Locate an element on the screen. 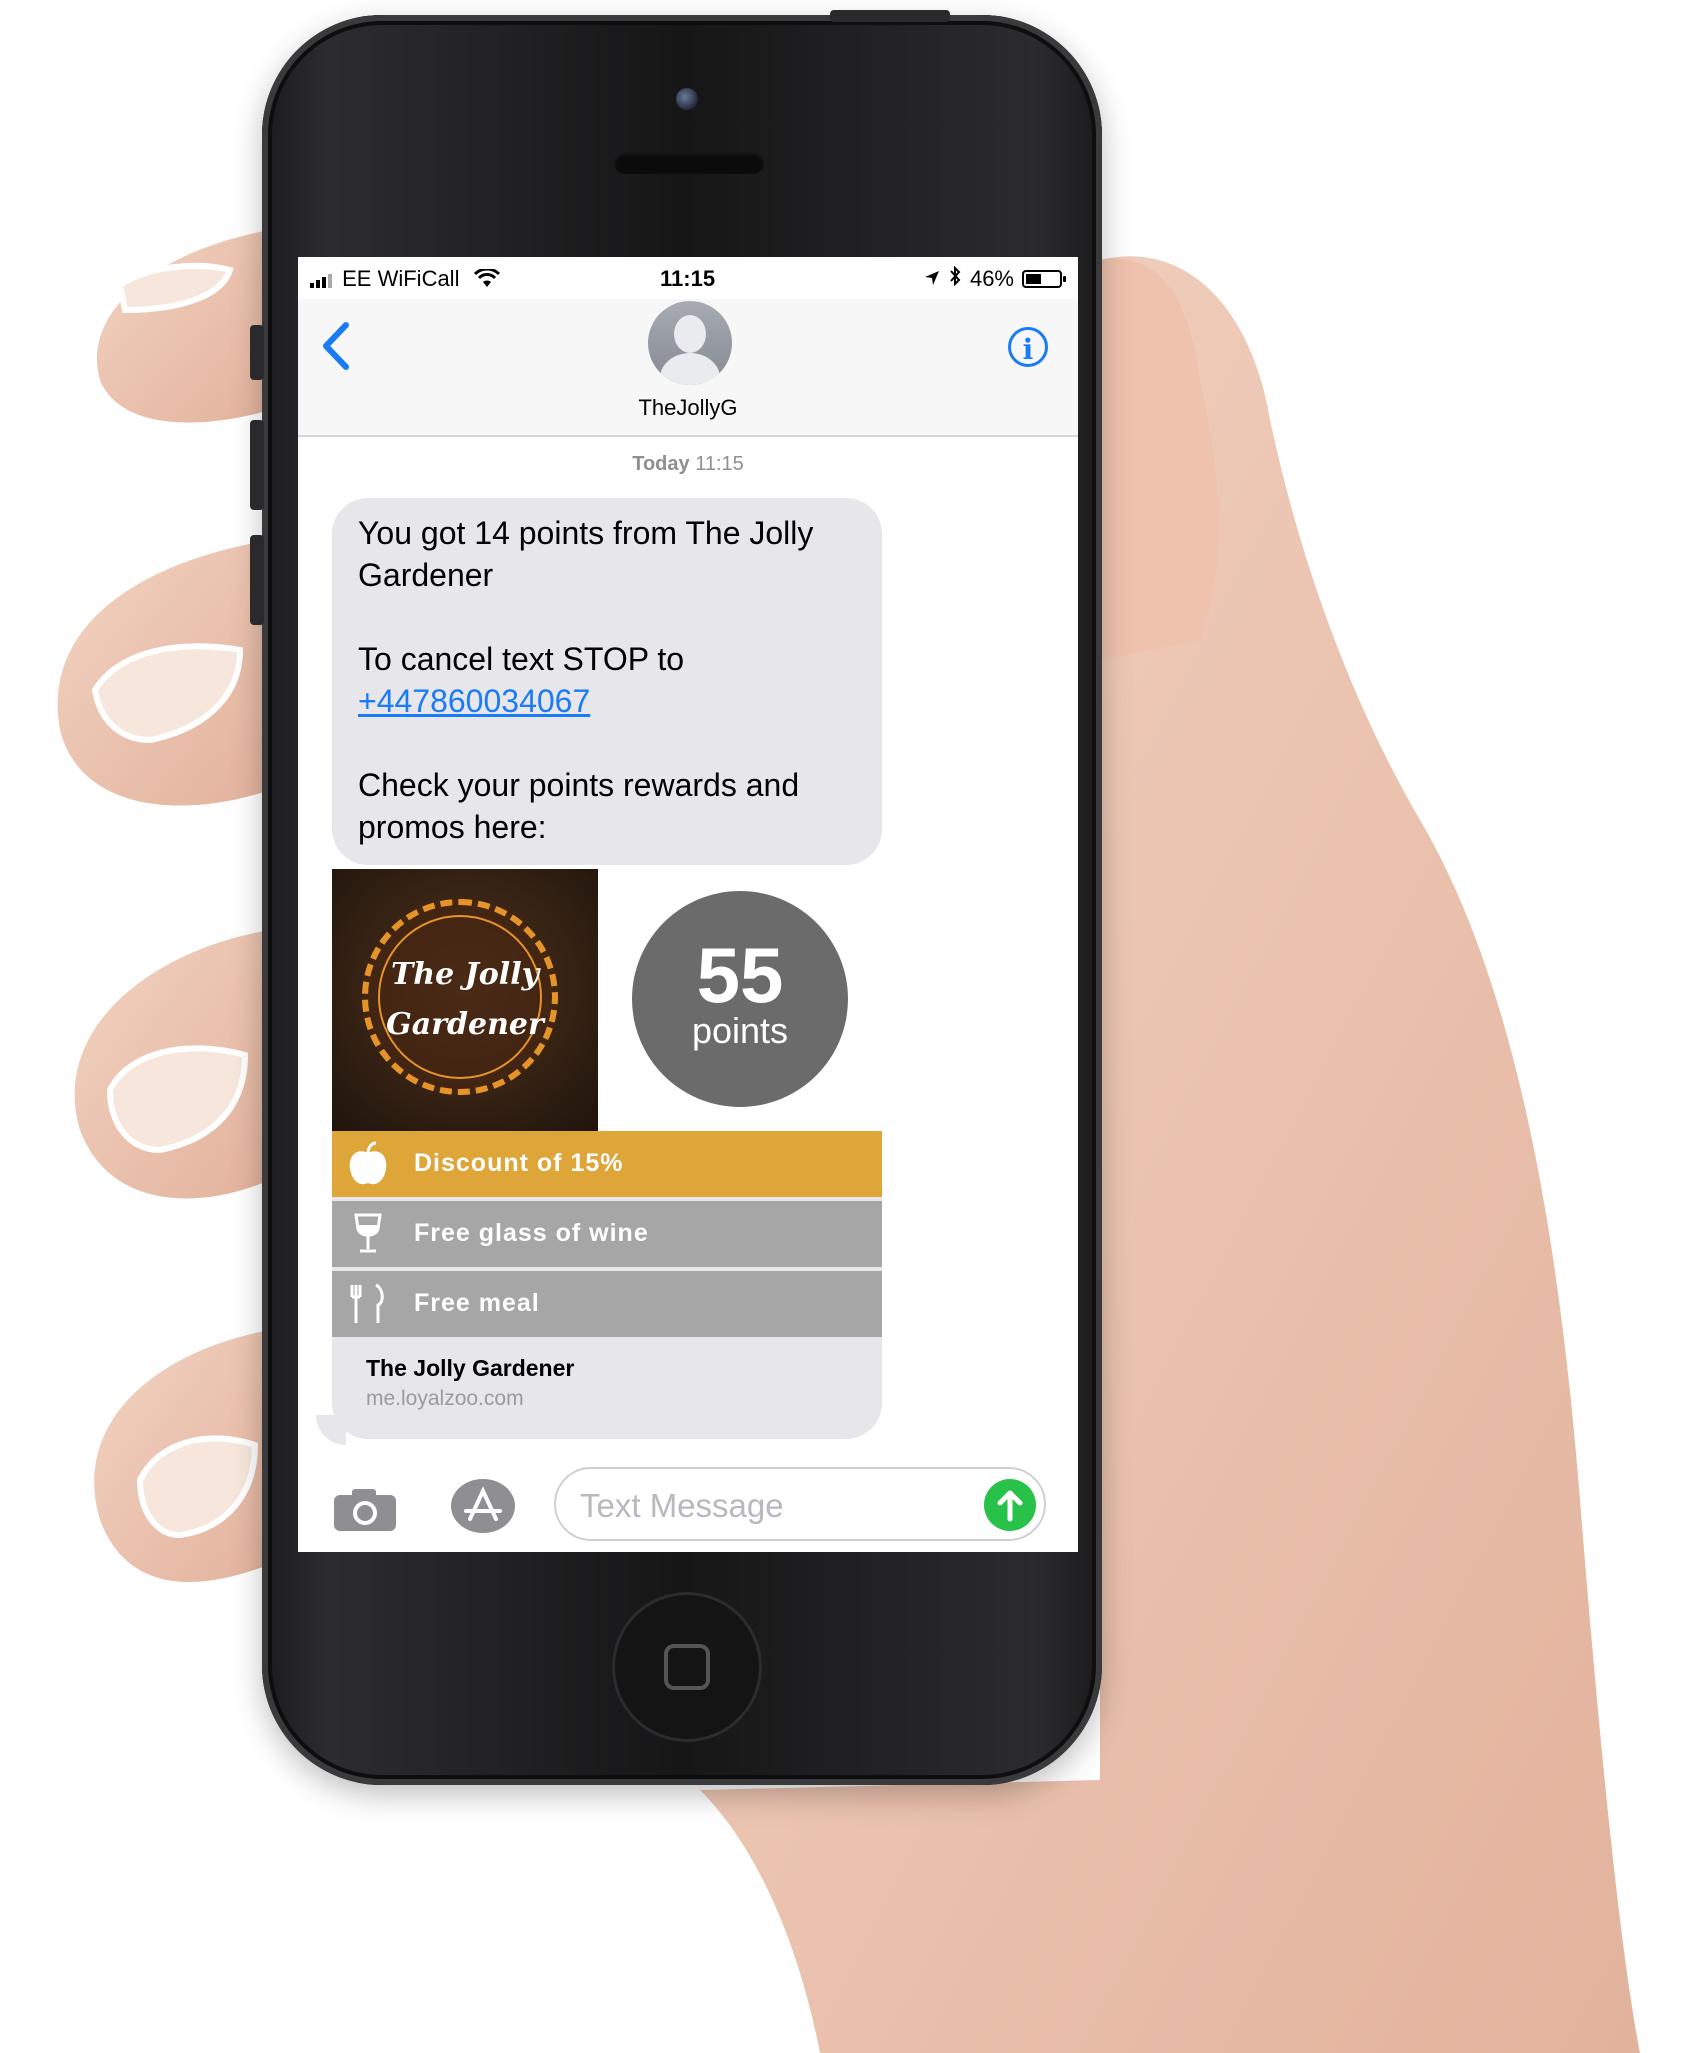 This screenshot has width=1691, height=2053. front-camera is located at coordinates (687, 99).